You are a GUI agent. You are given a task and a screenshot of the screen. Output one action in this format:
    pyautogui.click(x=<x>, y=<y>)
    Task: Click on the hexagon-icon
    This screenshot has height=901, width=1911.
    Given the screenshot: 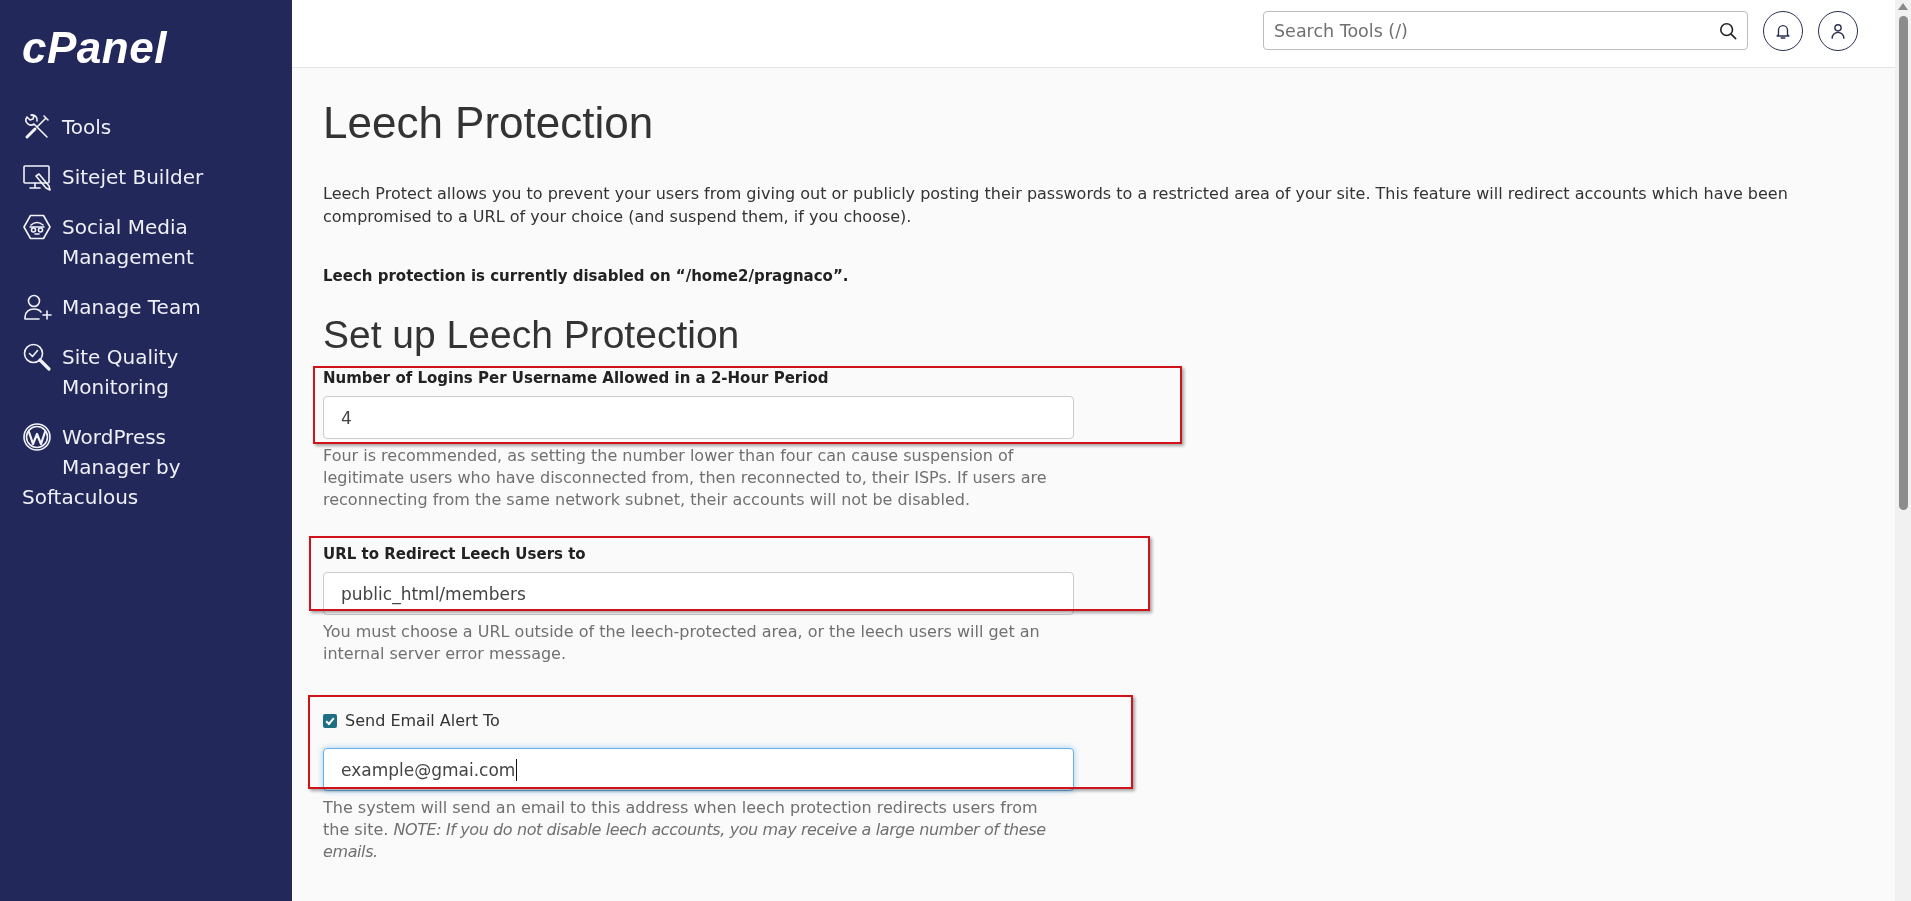 What is the action you would take?
    pyautogui.click(x=37, y=227)
    